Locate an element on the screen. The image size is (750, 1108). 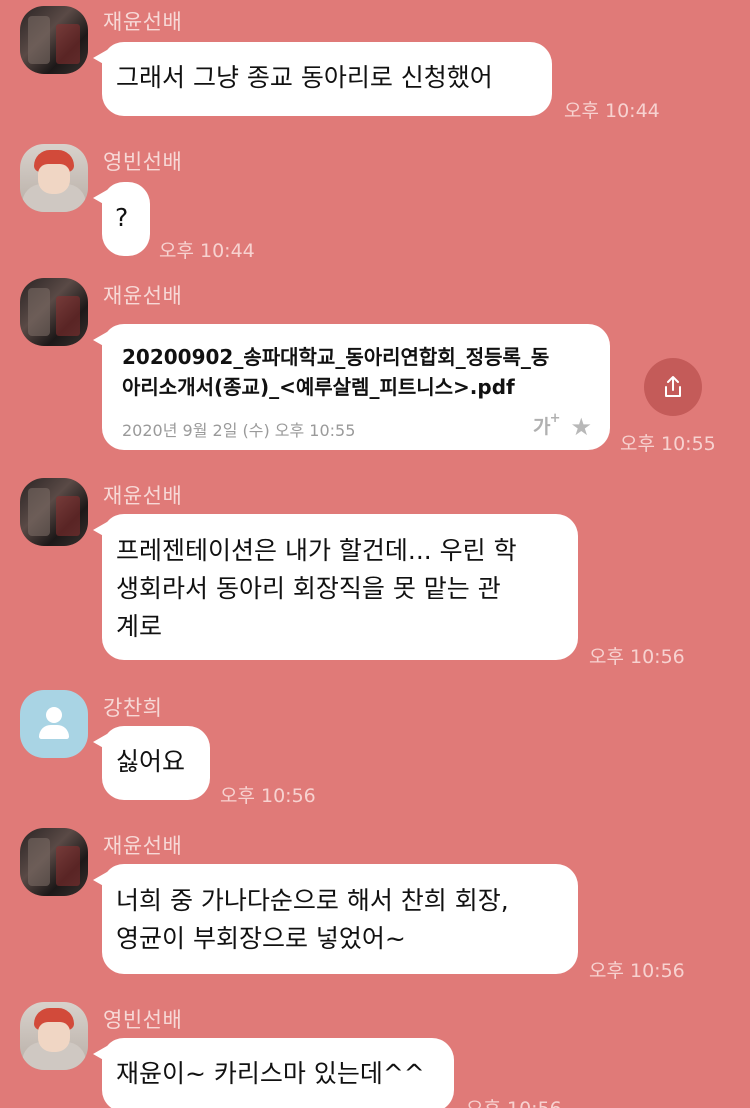
message-bubble: 그래서 그냥 종교 동아리로 신청했어 is located at coordinates (322, 79).